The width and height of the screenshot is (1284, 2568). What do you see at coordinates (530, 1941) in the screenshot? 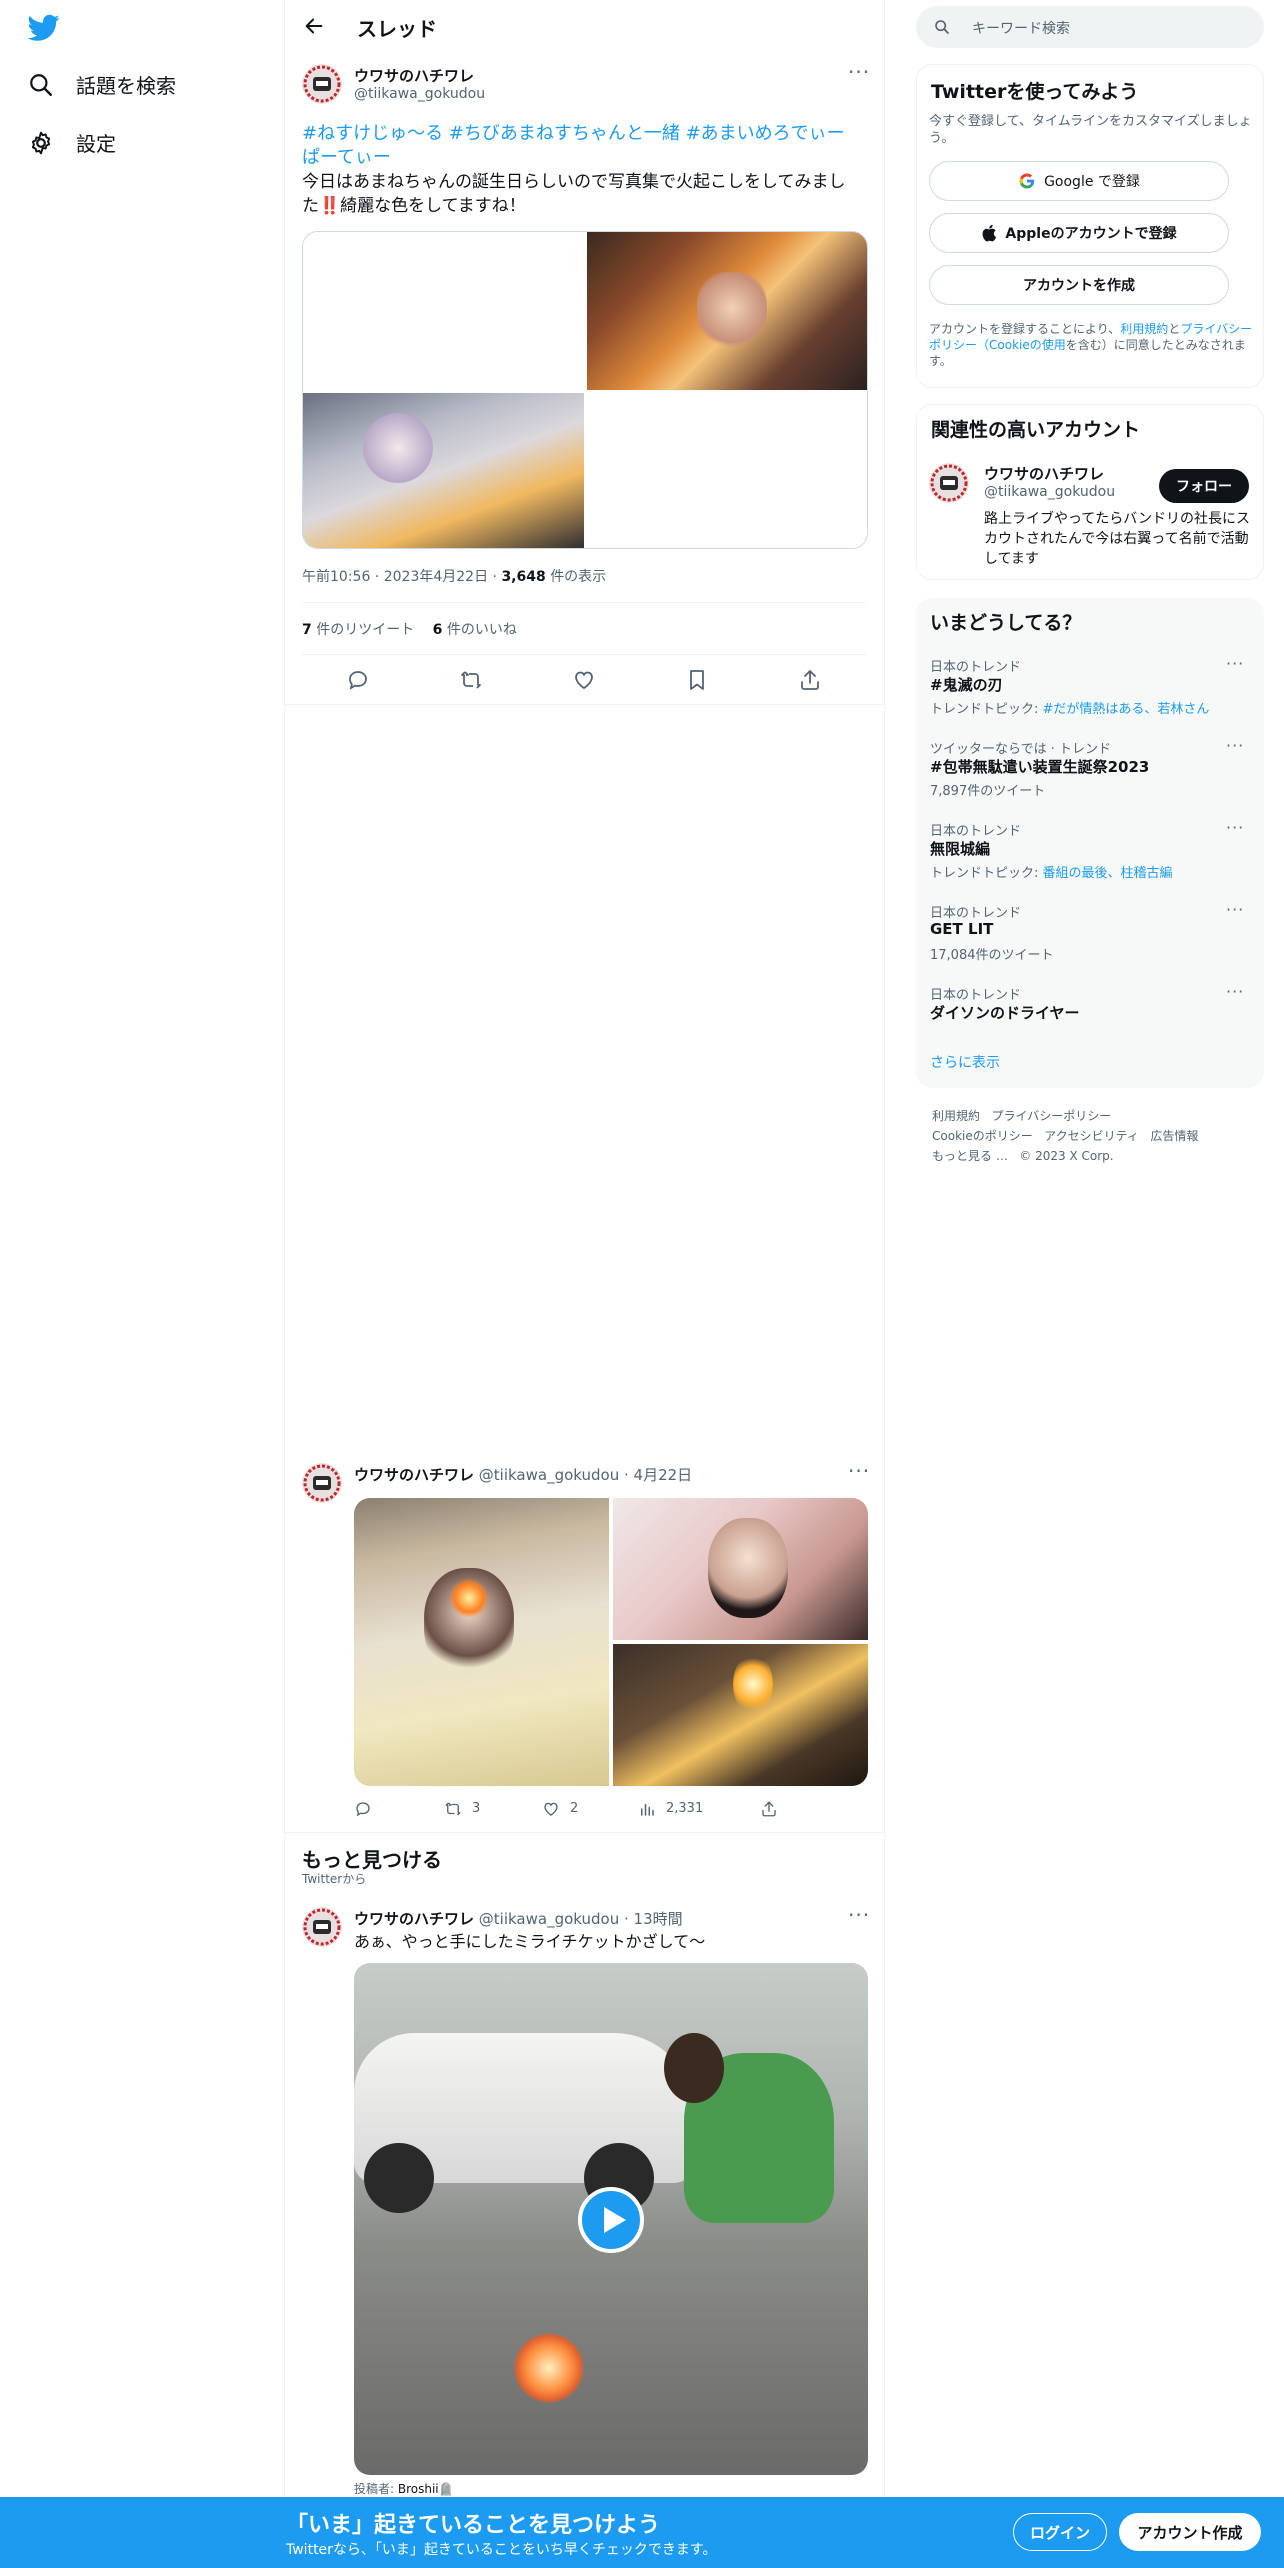
I see `tweet-text: あぁ、やっと手にしたミライチケットかざして〜` at bounding box center [530, 1941].